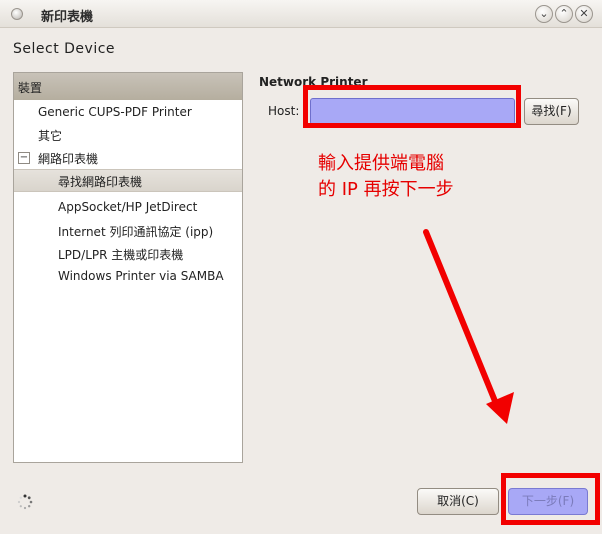 The height and width of the screenshot is (534, 602). Describe the element at coordinates (386, 177) in the screenshot. I see `annotation-text: 輸入提供端電腦 的 IP 再按下一步` at that location.